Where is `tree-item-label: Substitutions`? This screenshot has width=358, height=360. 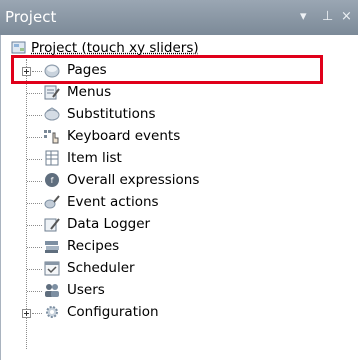 tree-item-label: Substitutions is located at coordinates (111, 114).